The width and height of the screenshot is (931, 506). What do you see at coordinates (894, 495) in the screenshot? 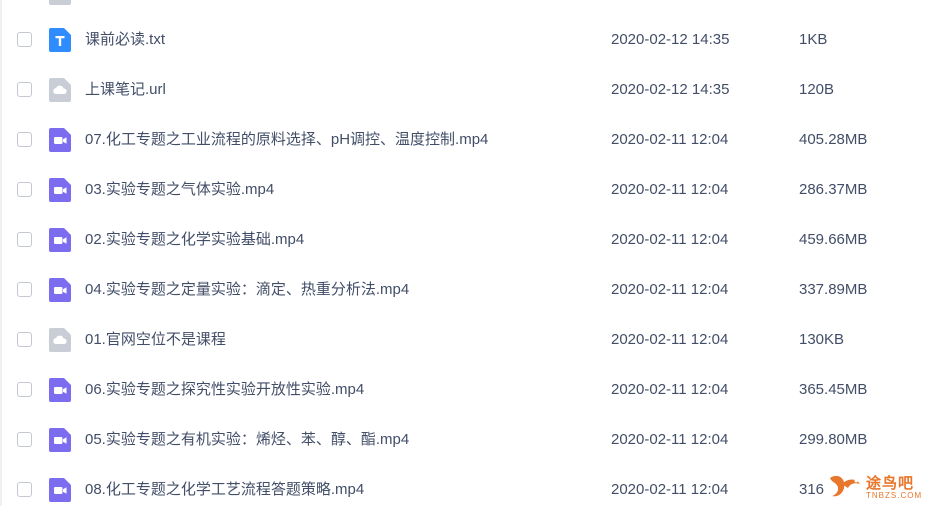
I see `watermark-subtext: TNBZS.COM` at bounding box center [894, 495].